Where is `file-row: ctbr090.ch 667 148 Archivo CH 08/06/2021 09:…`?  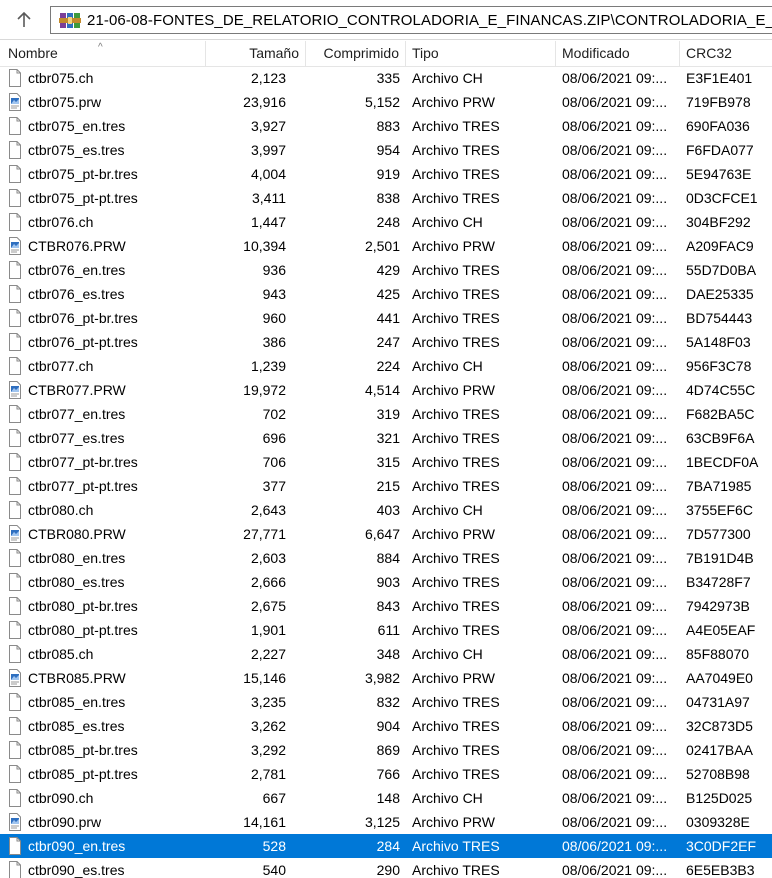
file-row: ctbr090.ch 667 148 Archivo CH 08/06/2021 09:… is located at coordinates (386, 798).